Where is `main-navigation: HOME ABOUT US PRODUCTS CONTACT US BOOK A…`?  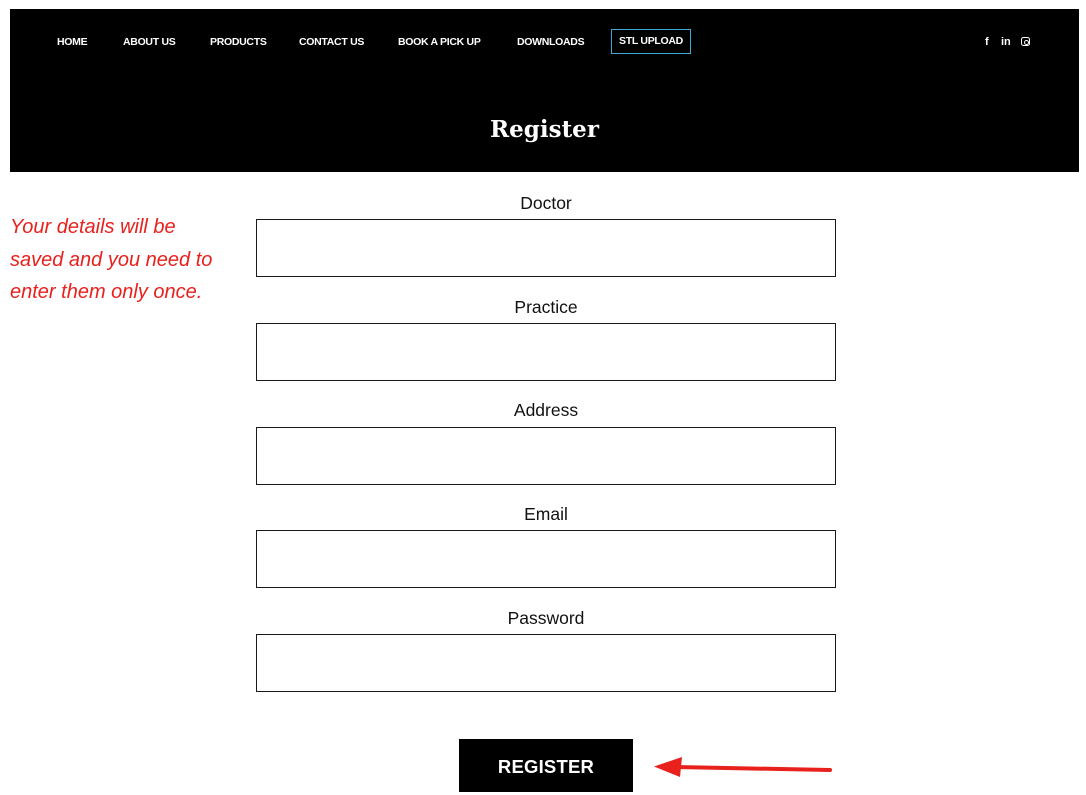
main-navigation: HOME ABOUT US PRODUCTS CONTACT US BOOK A… is located at coordinates (544, 40).